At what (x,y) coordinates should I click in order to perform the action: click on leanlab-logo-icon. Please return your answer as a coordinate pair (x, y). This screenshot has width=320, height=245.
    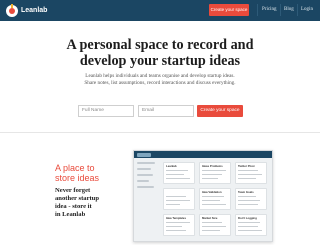
    Looking at the image, I should click on (12, 10).